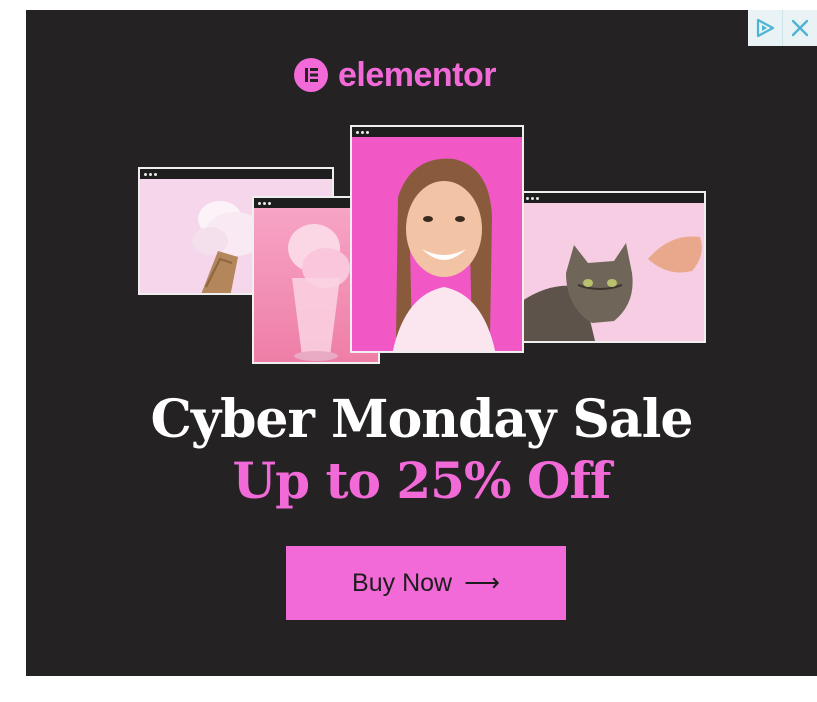  I want to click on brand-name: elementor, so click(417, 75).